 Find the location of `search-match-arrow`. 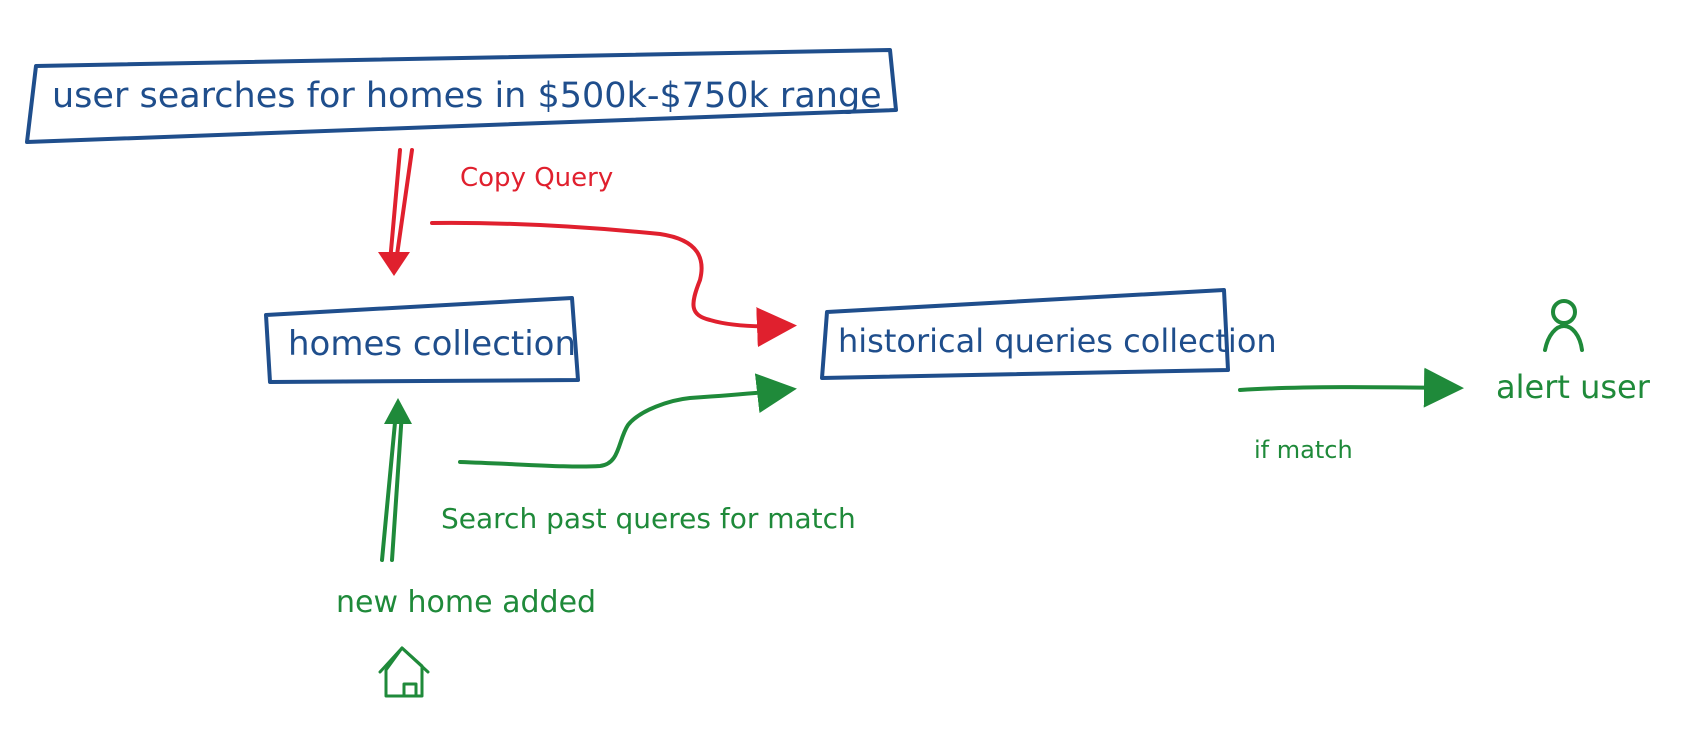

search-match-arrow is located at coordinates (627, 421).